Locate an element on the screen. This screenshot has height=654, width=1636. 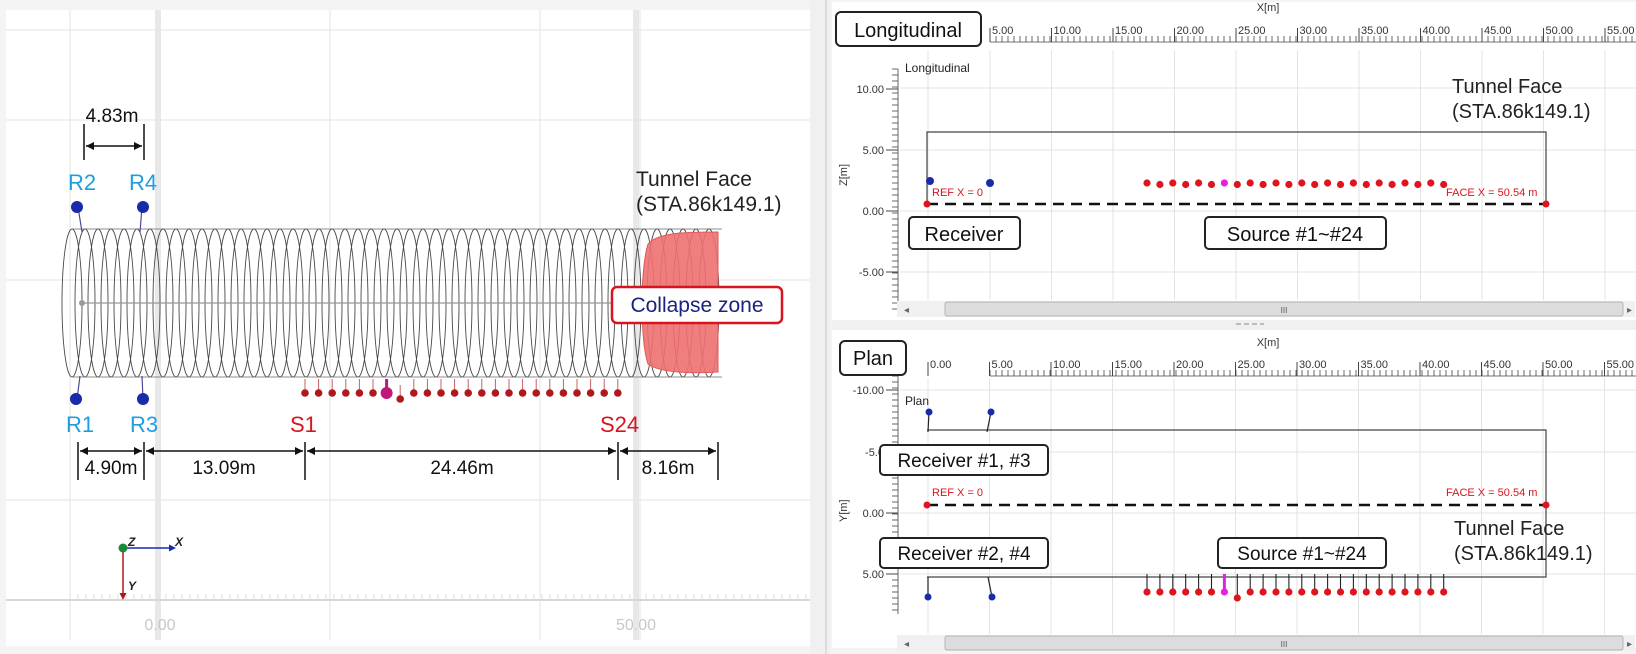
plan-face-point is located at coordinates (1546, 505).